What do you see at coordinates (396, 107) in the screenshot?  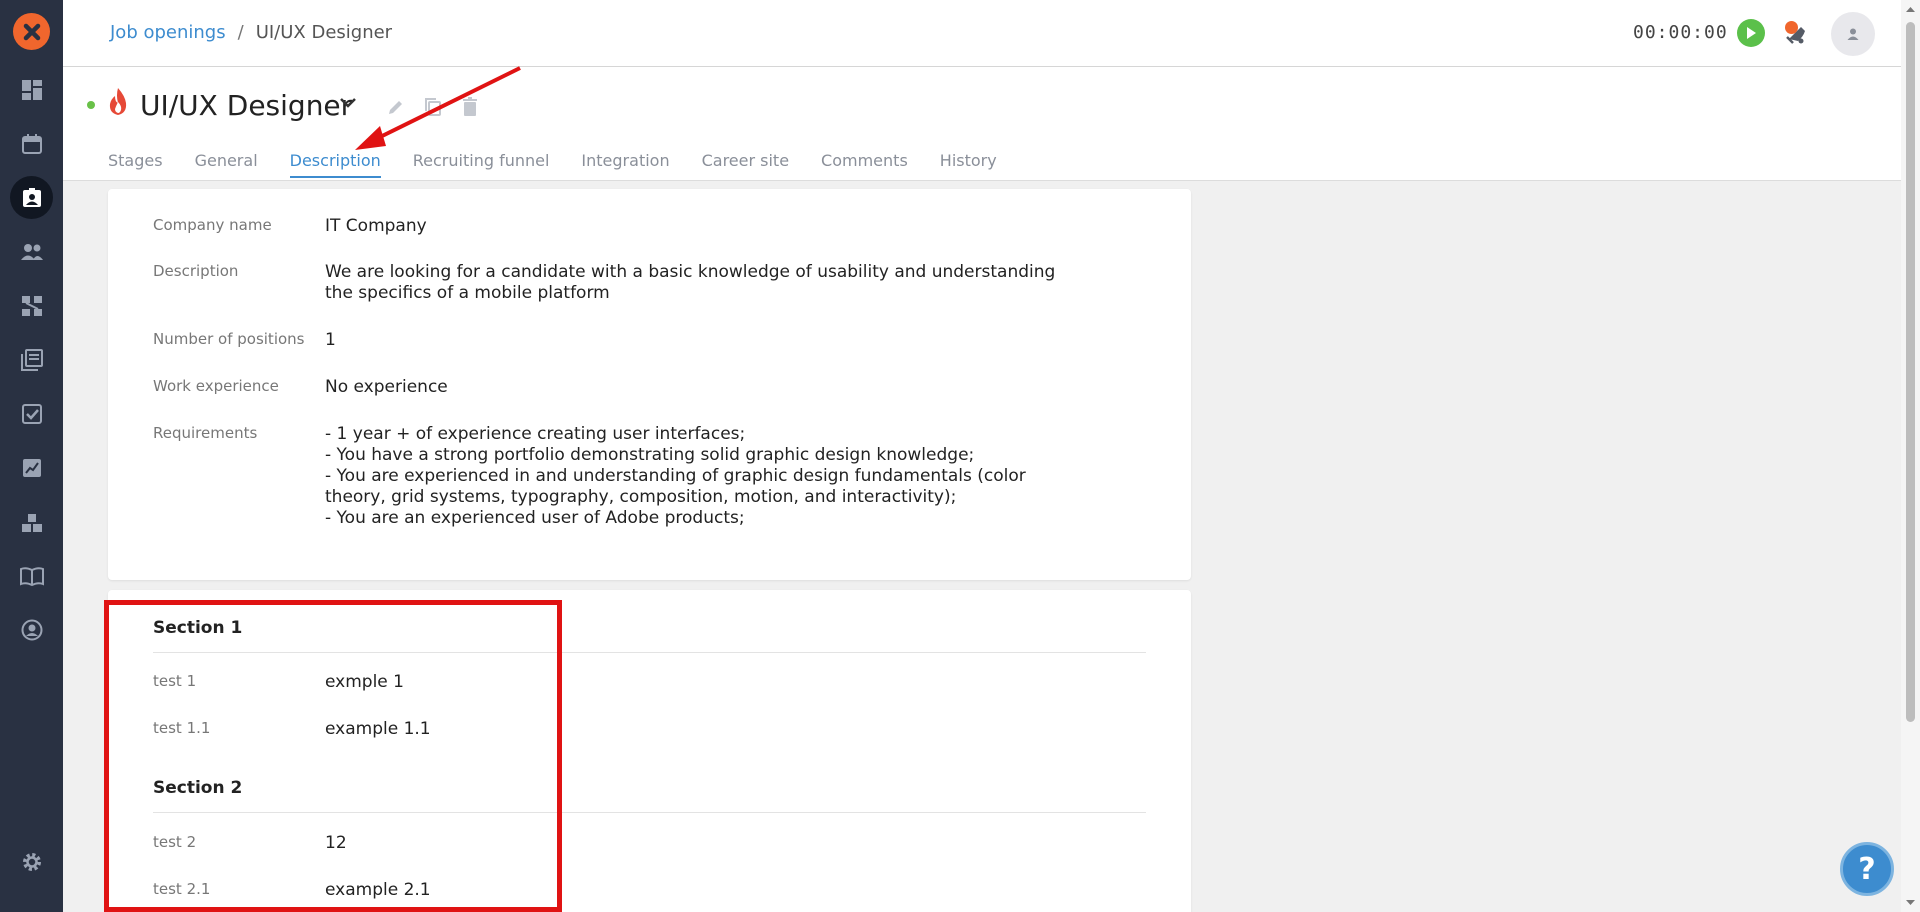 I see `edit-icon` at bounding box center [396, 107].